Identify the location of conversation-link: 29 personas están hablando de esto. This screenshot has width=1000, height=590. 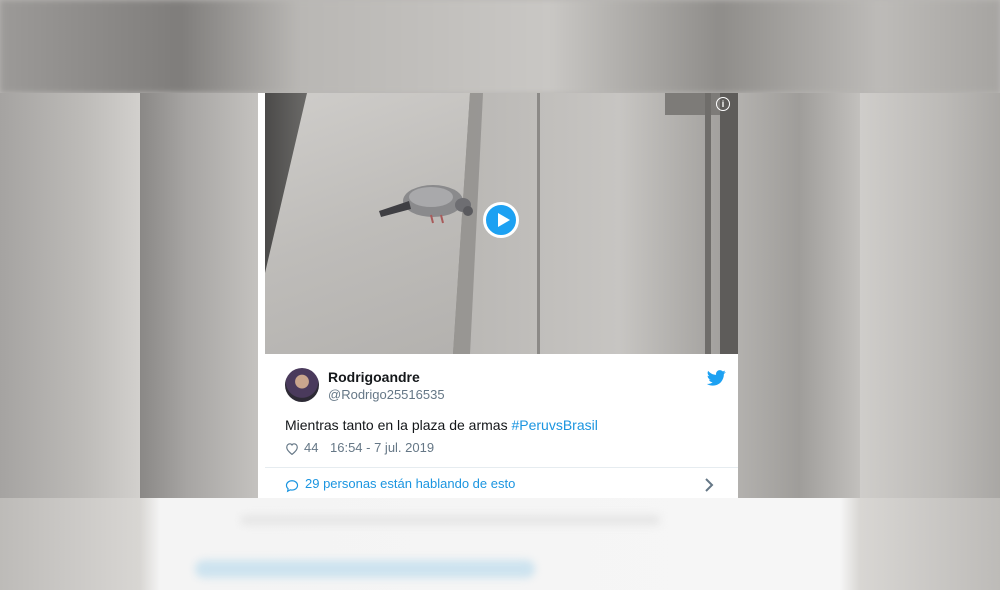
(505, 486).